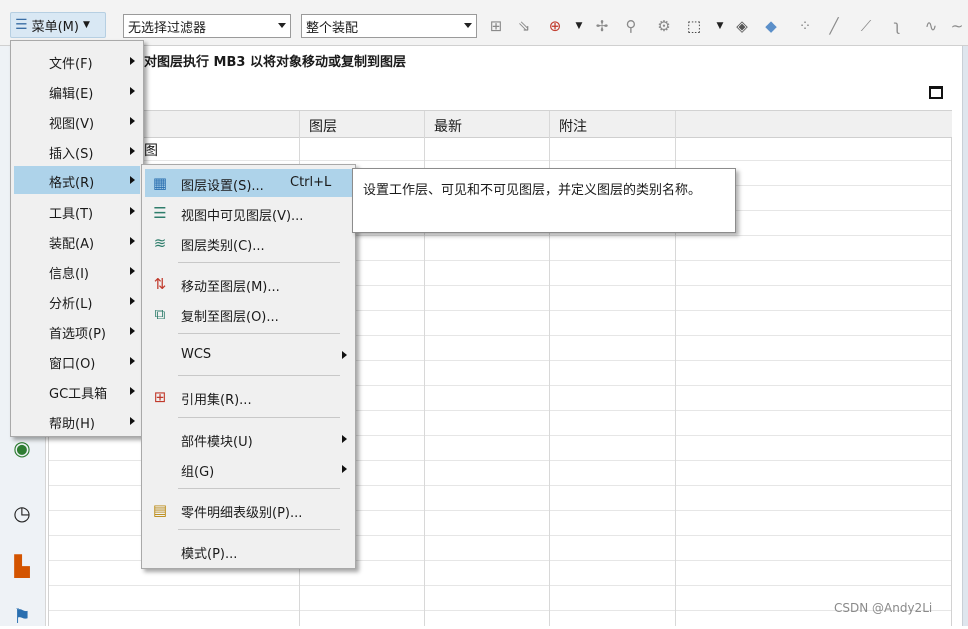 This screenshot has height=629, width=968. I want to click on parts-list-icon: ▤, so click(160, 510).